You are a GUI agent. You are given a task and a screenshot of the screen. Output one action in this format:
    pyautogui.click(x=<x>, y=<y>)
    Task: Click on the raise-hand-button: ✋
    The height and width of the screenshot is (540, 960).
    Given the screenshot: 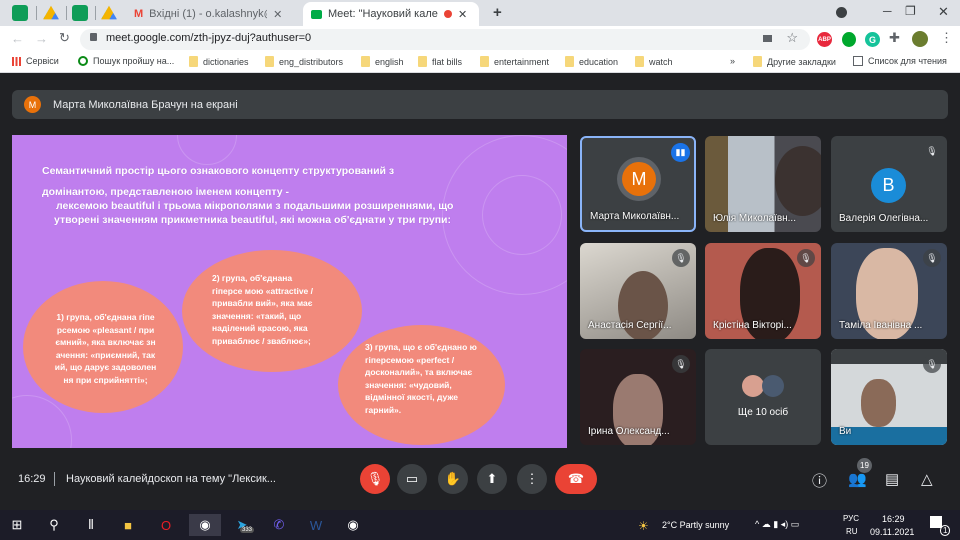 What is the action you would take?
    pyautogui.click(x=453, y=479)
    